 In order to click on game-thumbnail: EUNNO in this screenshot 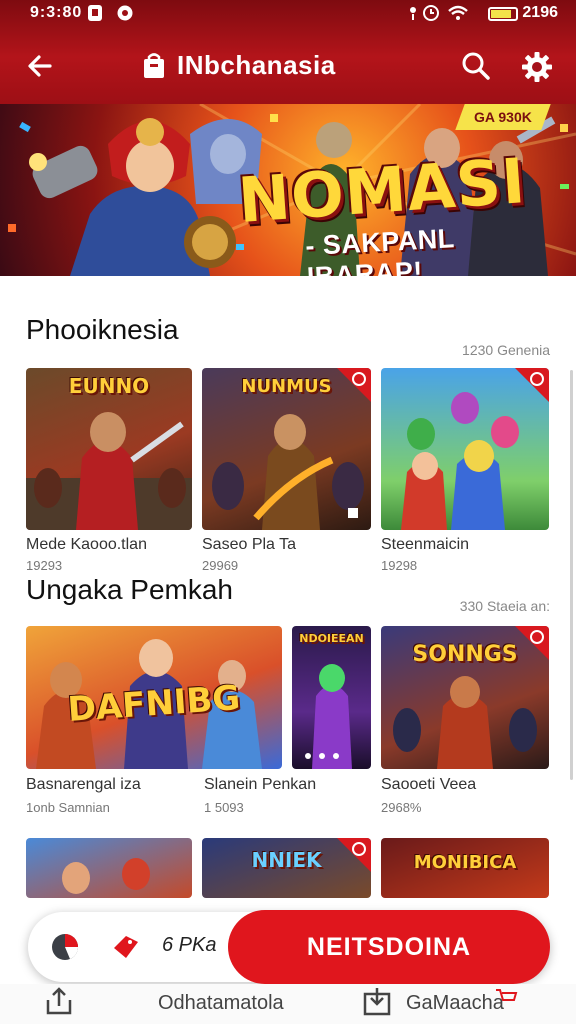, I will do `click(109, 449)`.